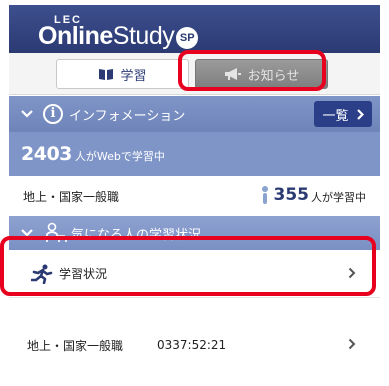  What do you see at coordinates (335, 116) in the screenshot?
I see `view-all-label: 一覧` at bounding box center [335, 116].